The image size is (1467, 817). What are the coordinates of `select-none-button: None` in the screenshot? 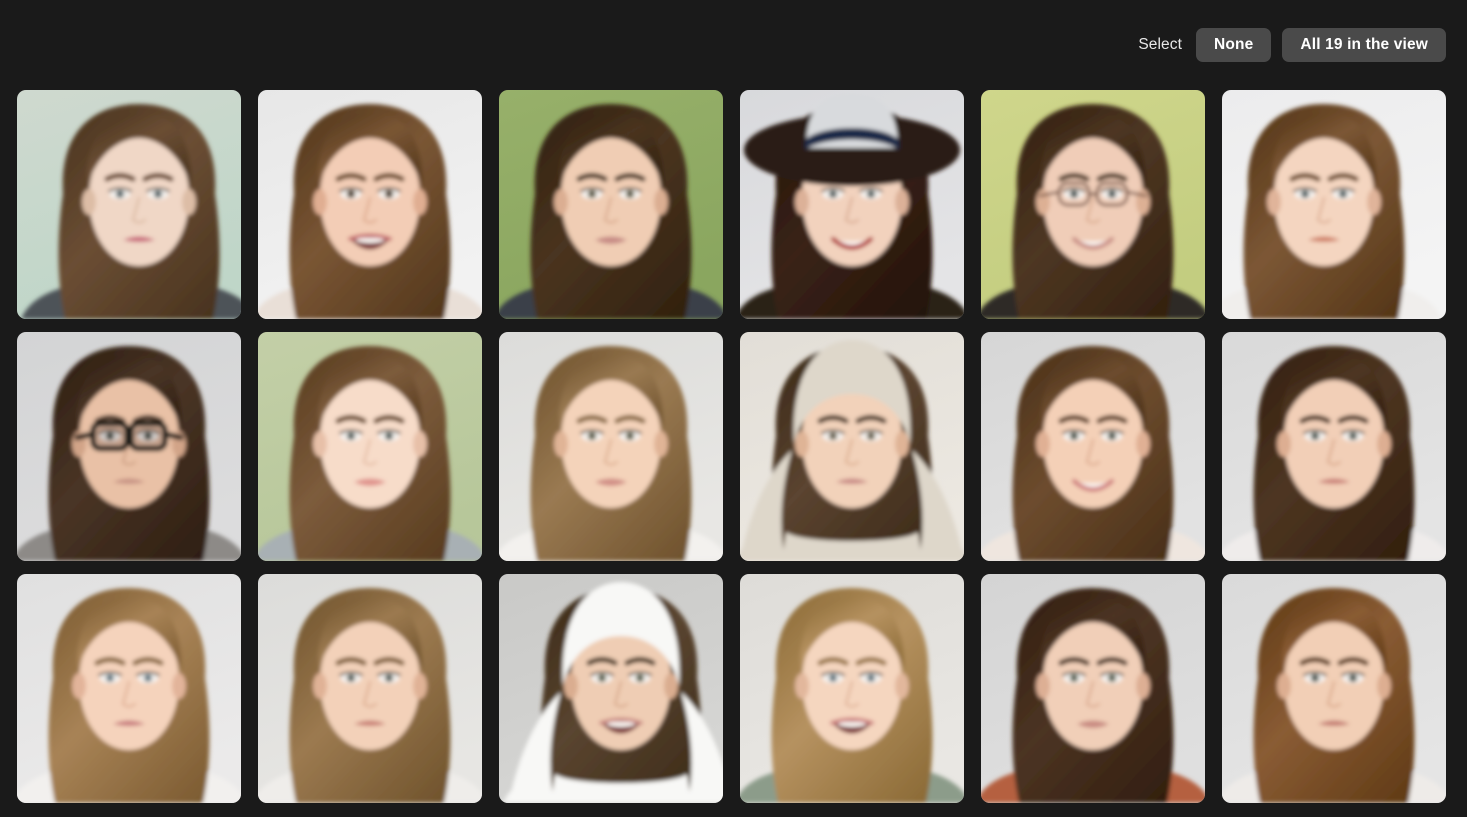 It's located at (1234, 45).